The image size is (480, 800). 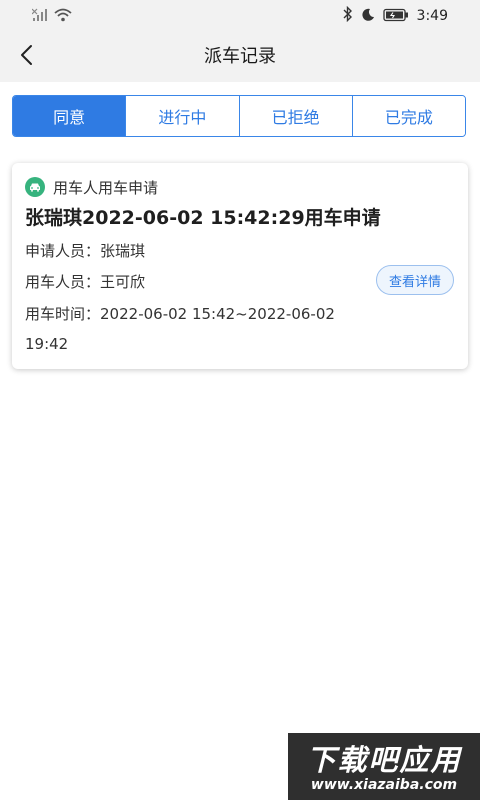 What do you see at coordinates (384, 760) in the screenshot?
I see `watermark-title: 下载吧应用` at bounding box center [384, 760].